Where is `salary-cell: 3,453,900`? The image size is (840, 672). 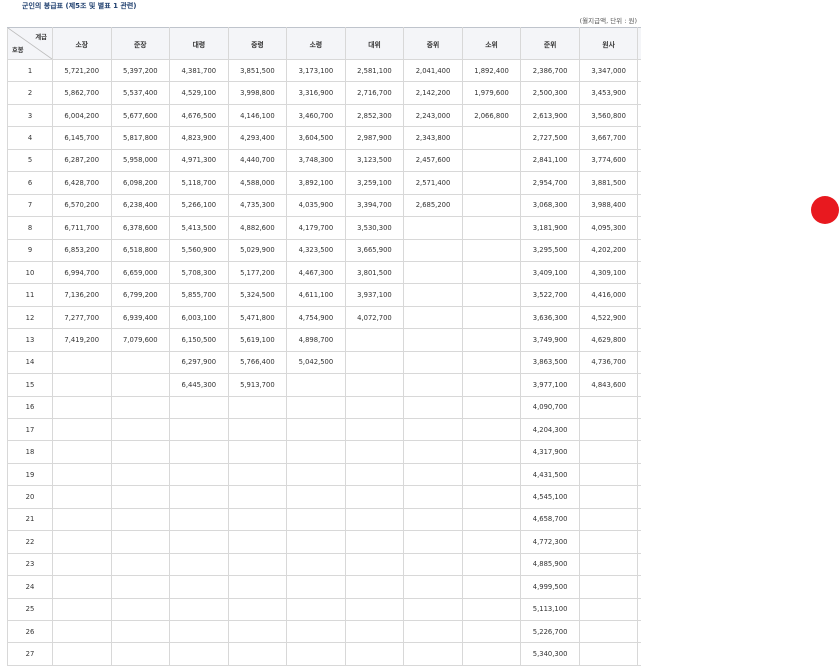
salary-cell: 3,453,900 is located at coordinates (608, 93).